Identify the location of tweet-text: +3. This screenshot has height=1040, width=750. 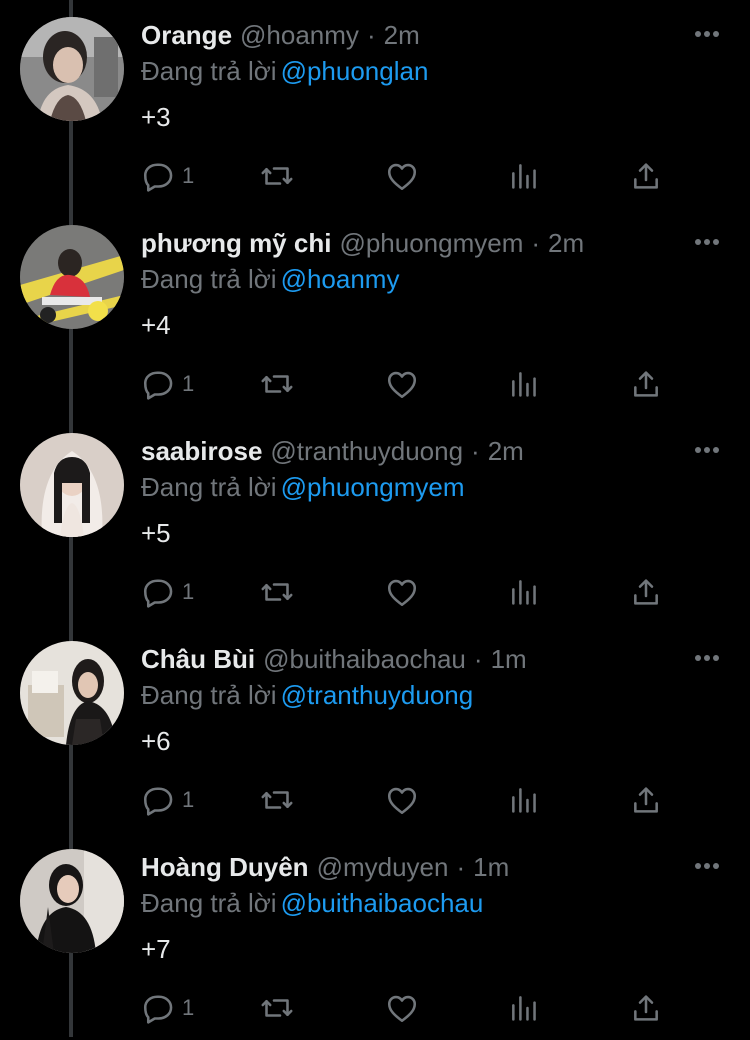
(156, 117).